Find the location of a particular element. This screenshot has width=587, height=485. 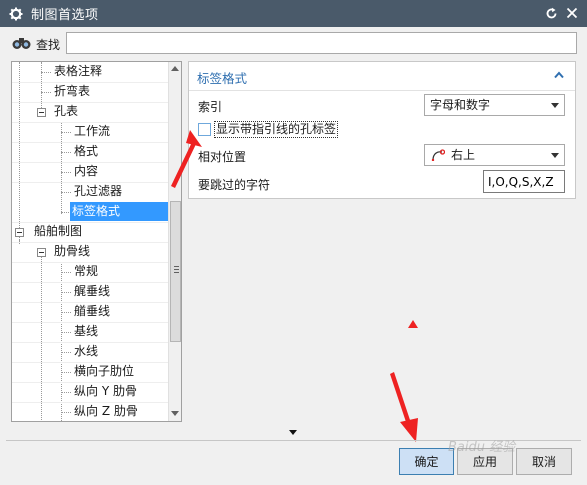

reset-button is located at coordinates (551, 13).